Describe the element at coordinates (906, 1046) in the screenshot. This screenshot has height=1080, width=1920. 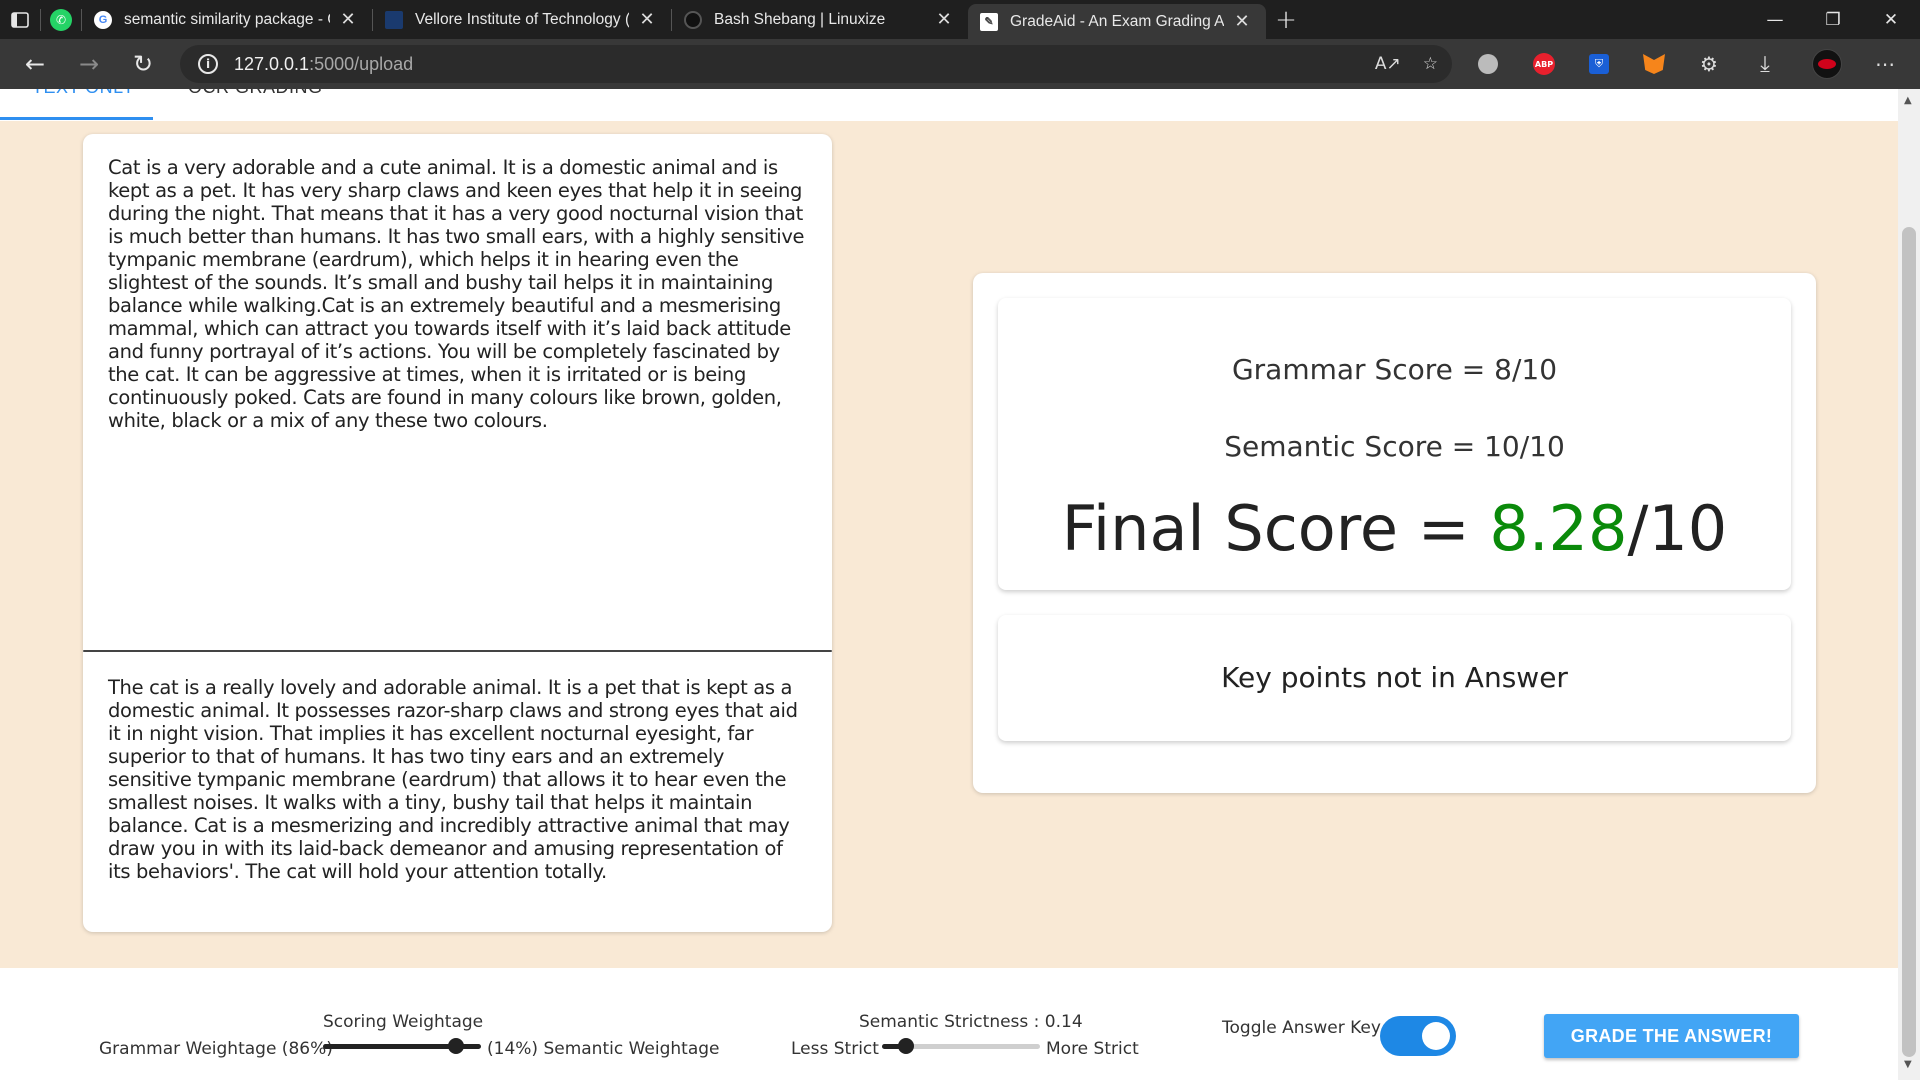
I see `strictness-thumb` at that location.